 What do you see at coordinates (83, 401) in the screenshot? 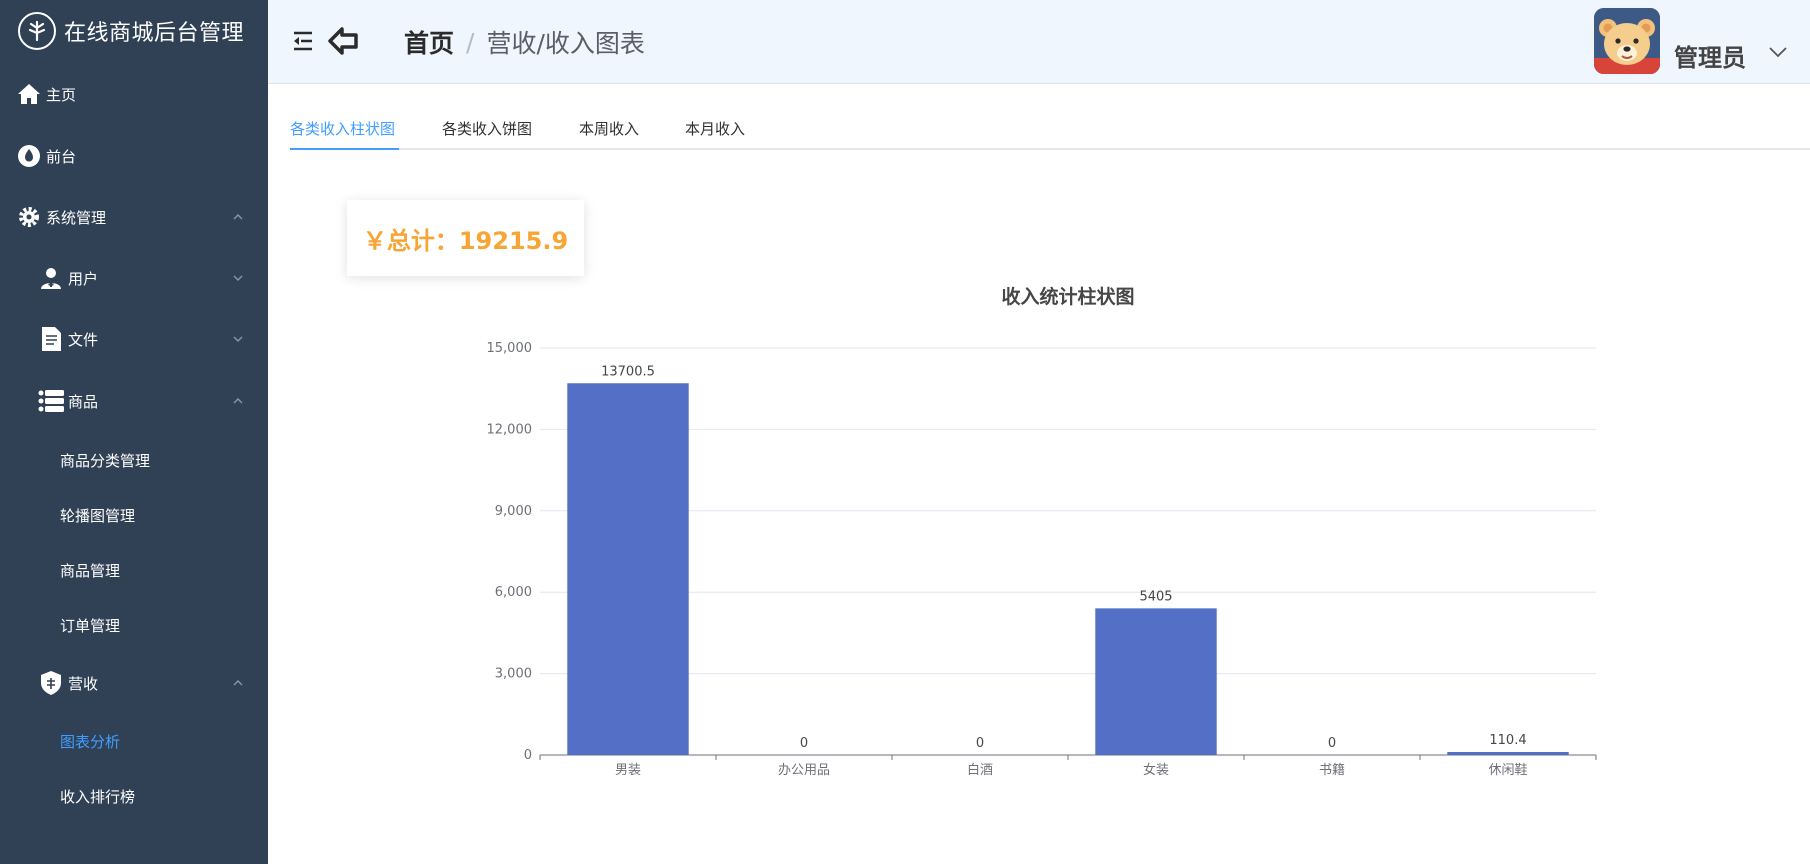
I see `sidebar-item-label: 商品` at bounding box center [83, 401].